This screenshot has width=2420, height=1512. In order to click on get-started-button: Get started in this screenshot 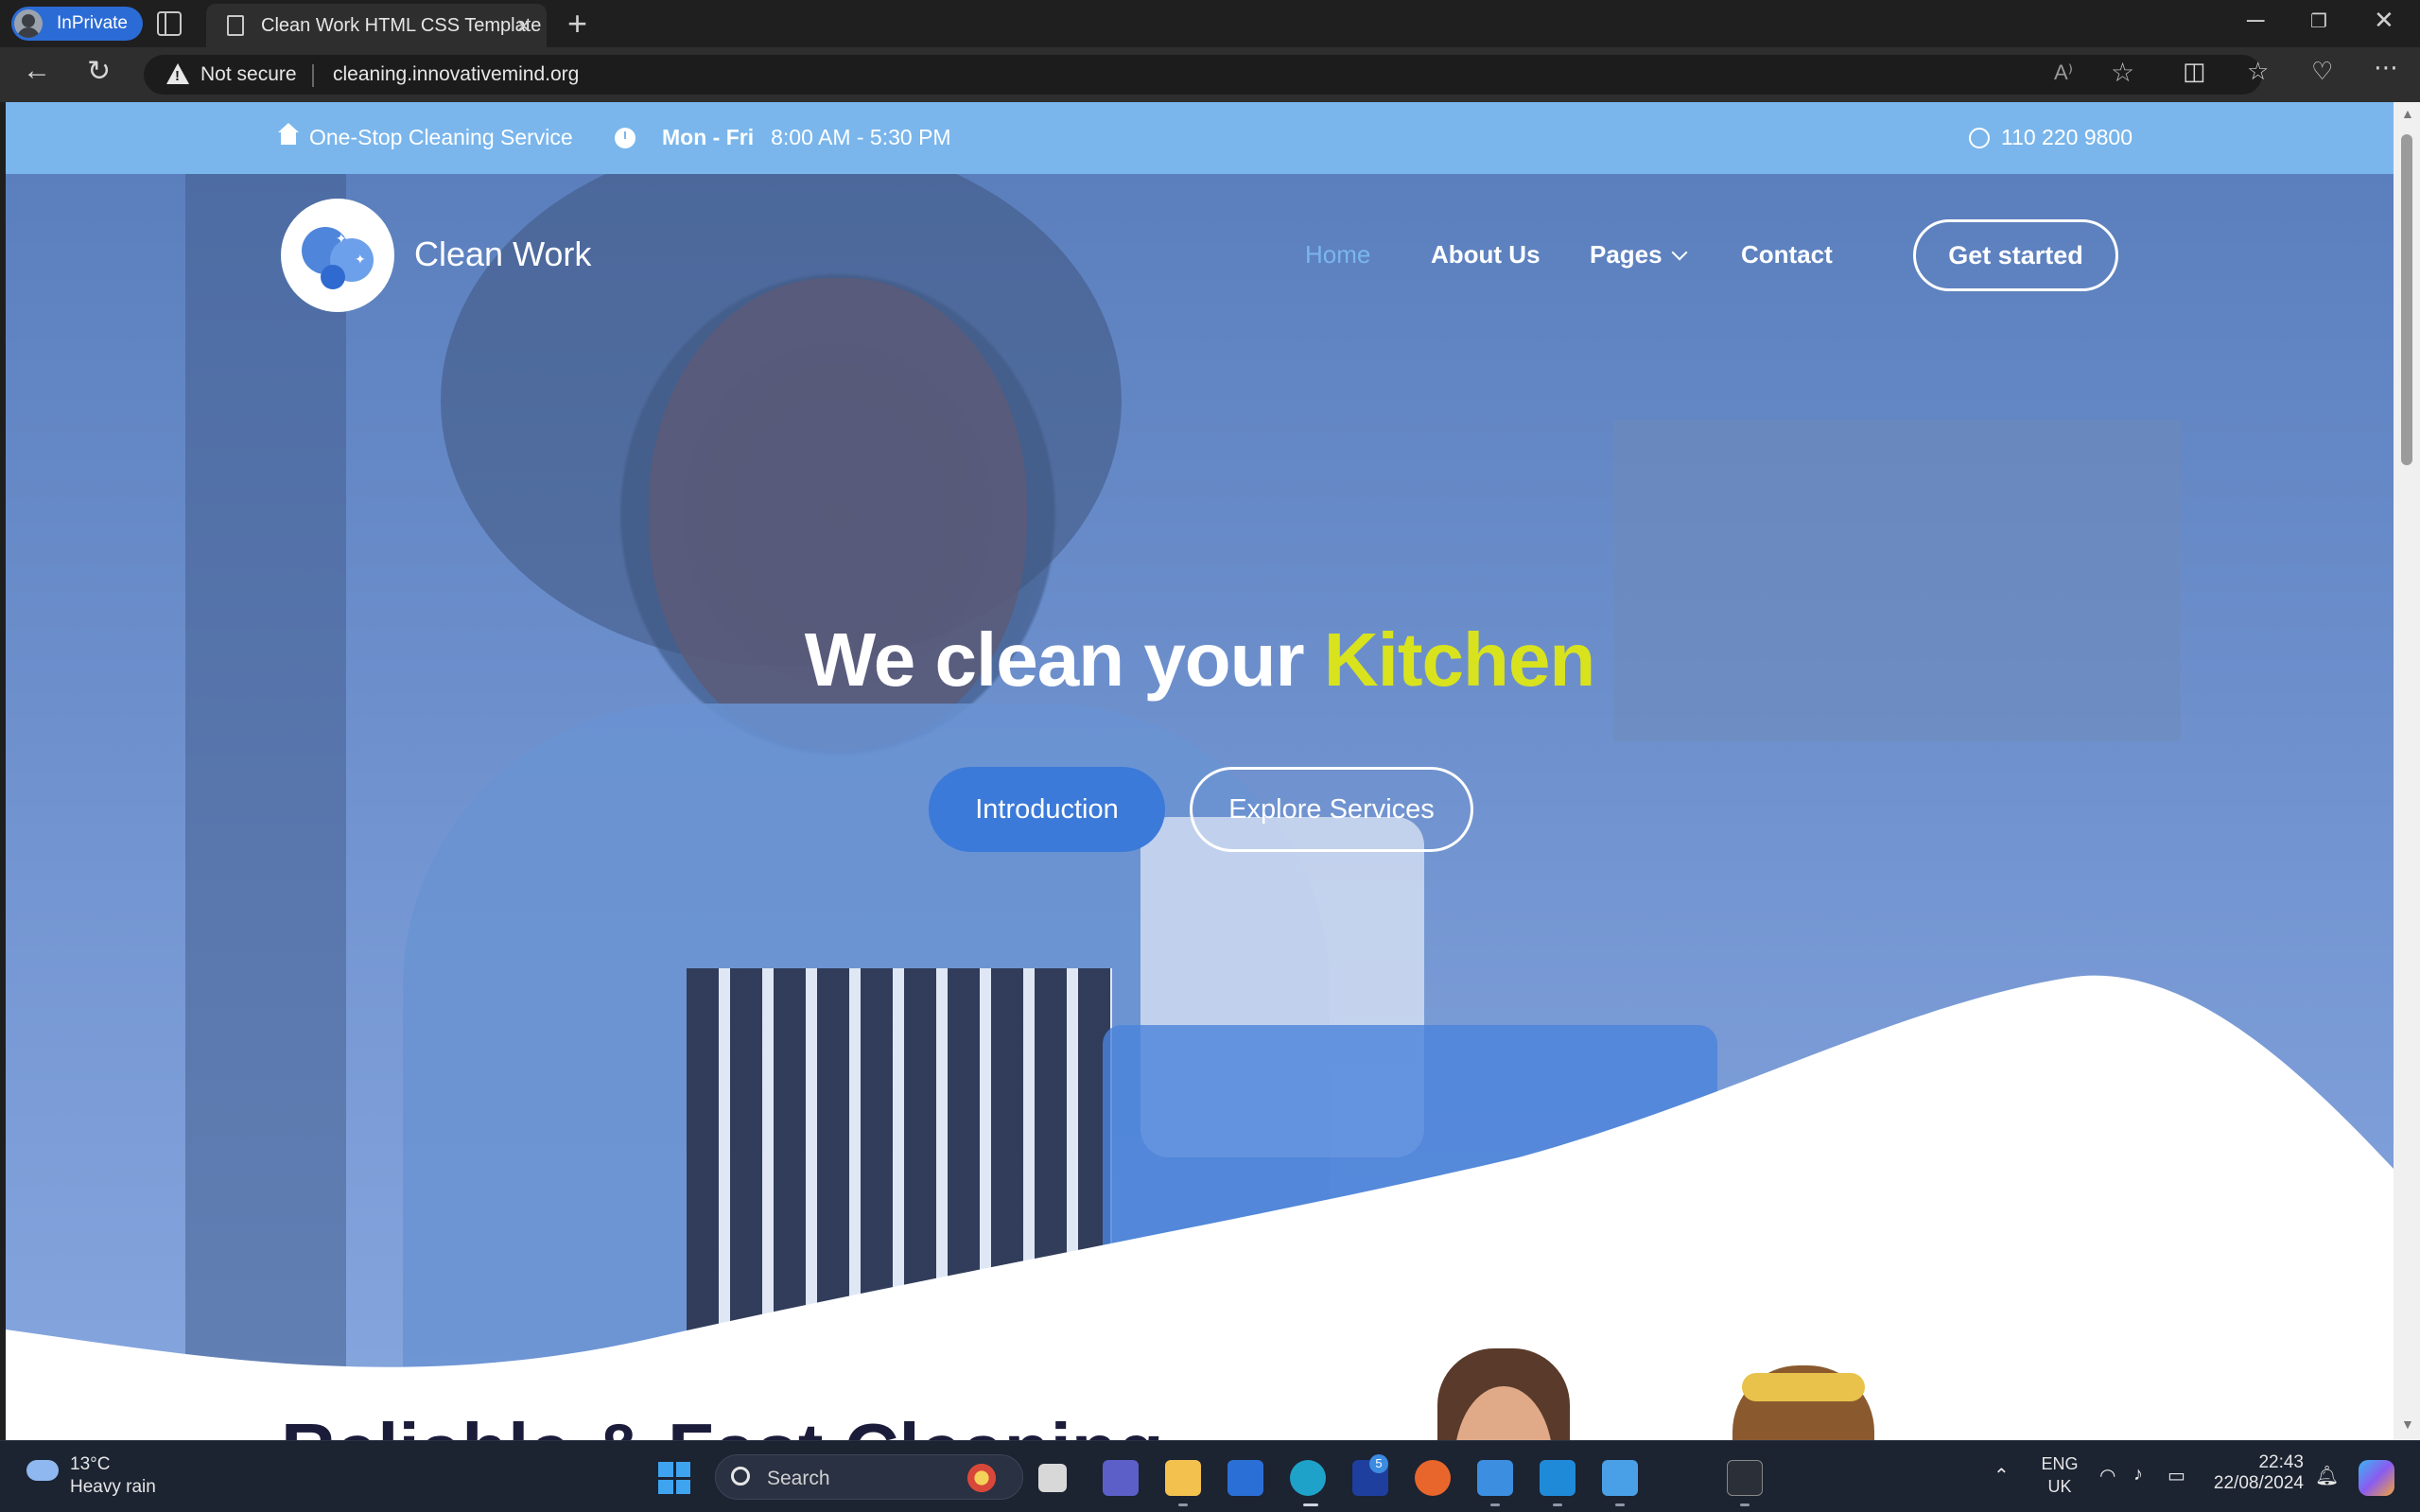, I will do `click(2016, 255)`.